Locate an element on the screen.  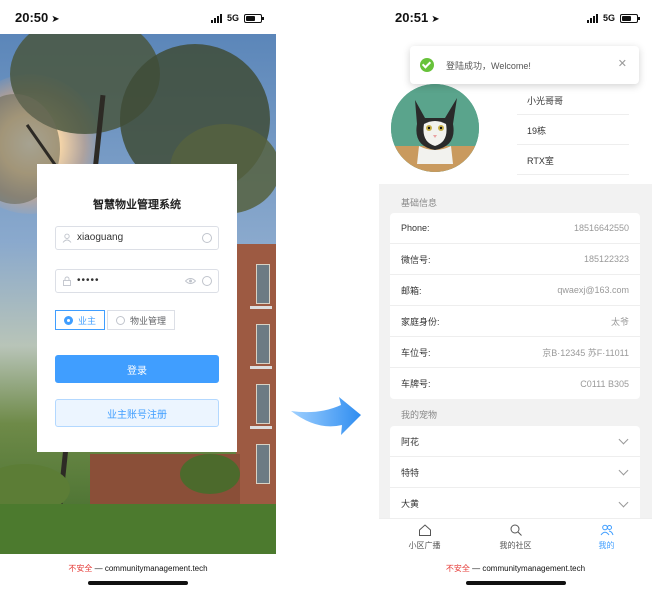
tab-broadcast: 小区广播 is located at coordinates (424, 536).